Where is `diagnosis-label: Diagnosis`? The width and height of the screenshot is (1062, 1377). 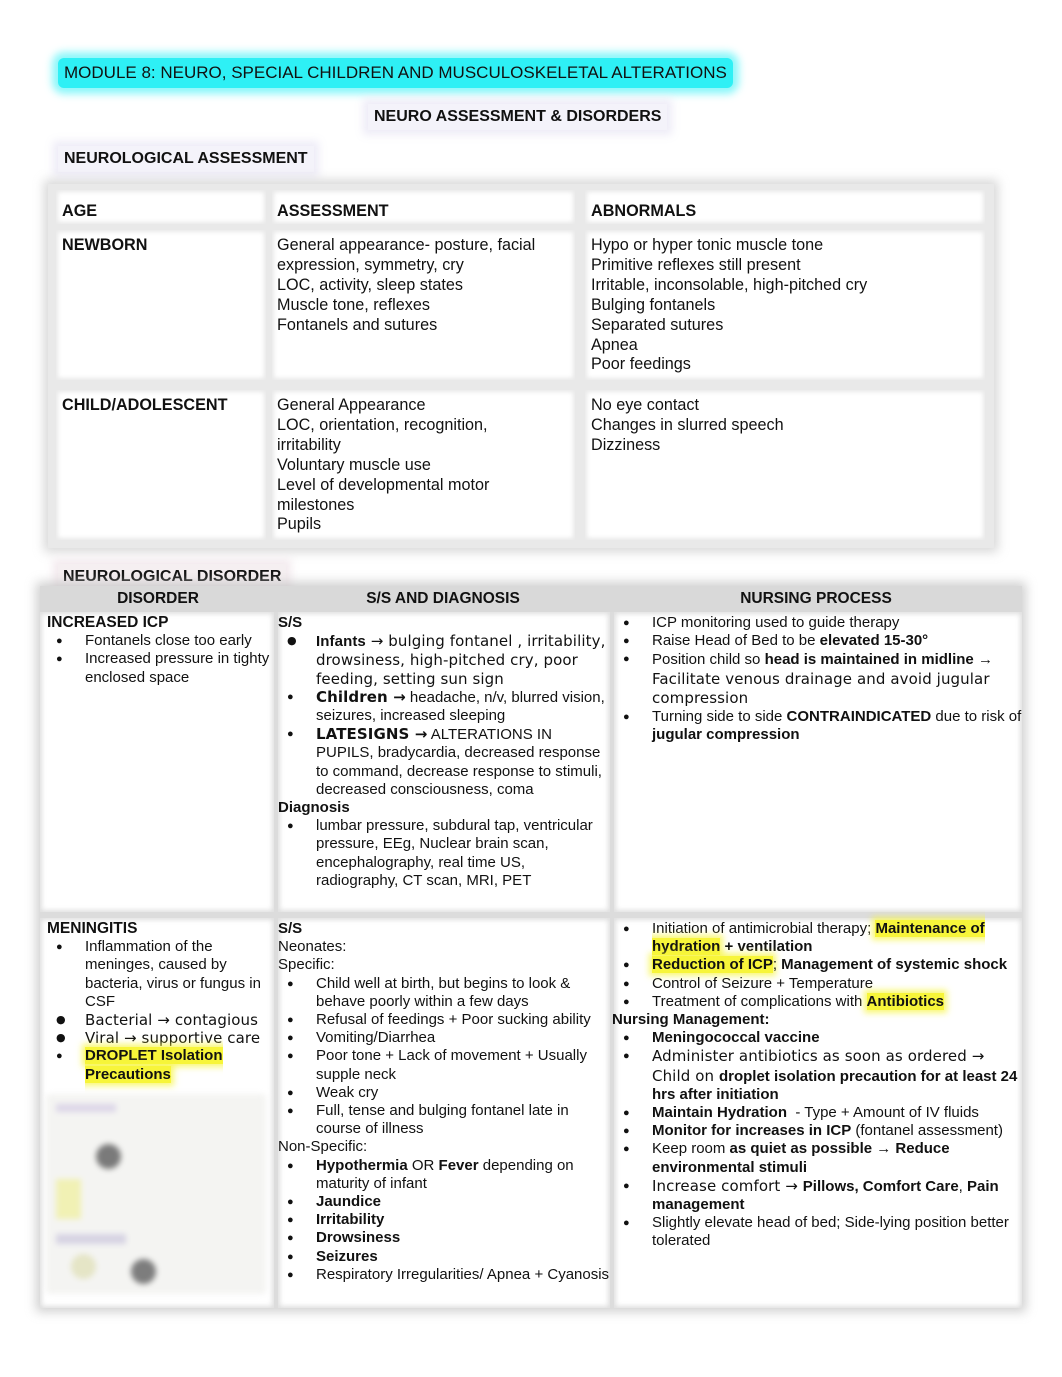
diagnosis-label: Diagnosis is located at coordinates (314, 808).